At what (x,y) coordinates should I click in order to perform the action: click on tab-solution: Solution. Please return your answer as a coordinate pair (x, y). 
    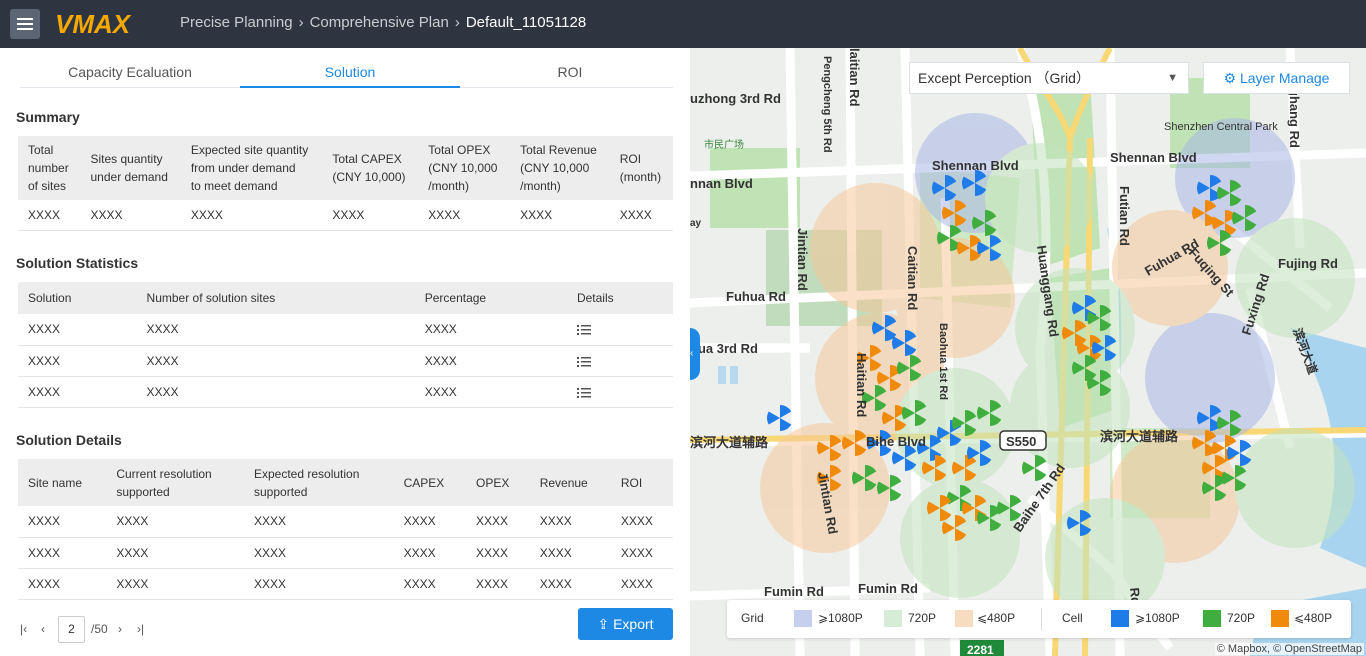
    Looking at the image, I should click on (350, 73).